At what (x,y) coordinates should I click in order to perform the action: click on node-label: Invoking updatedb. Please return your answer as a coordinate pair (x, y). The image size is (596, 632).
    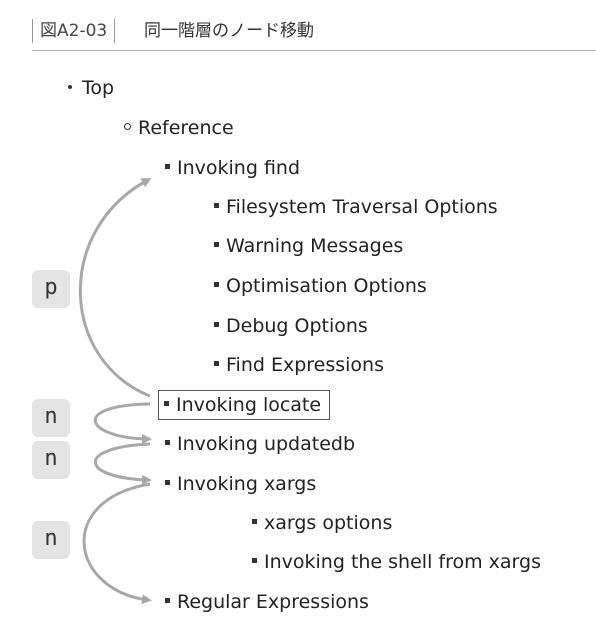
    Looking at the image, I should click on (266, 444).